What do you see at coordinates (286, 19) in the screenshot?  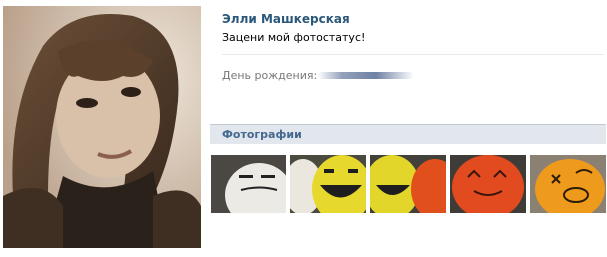 I see `profile-name: Элли Машкерская` at bounding box center [286, 19].